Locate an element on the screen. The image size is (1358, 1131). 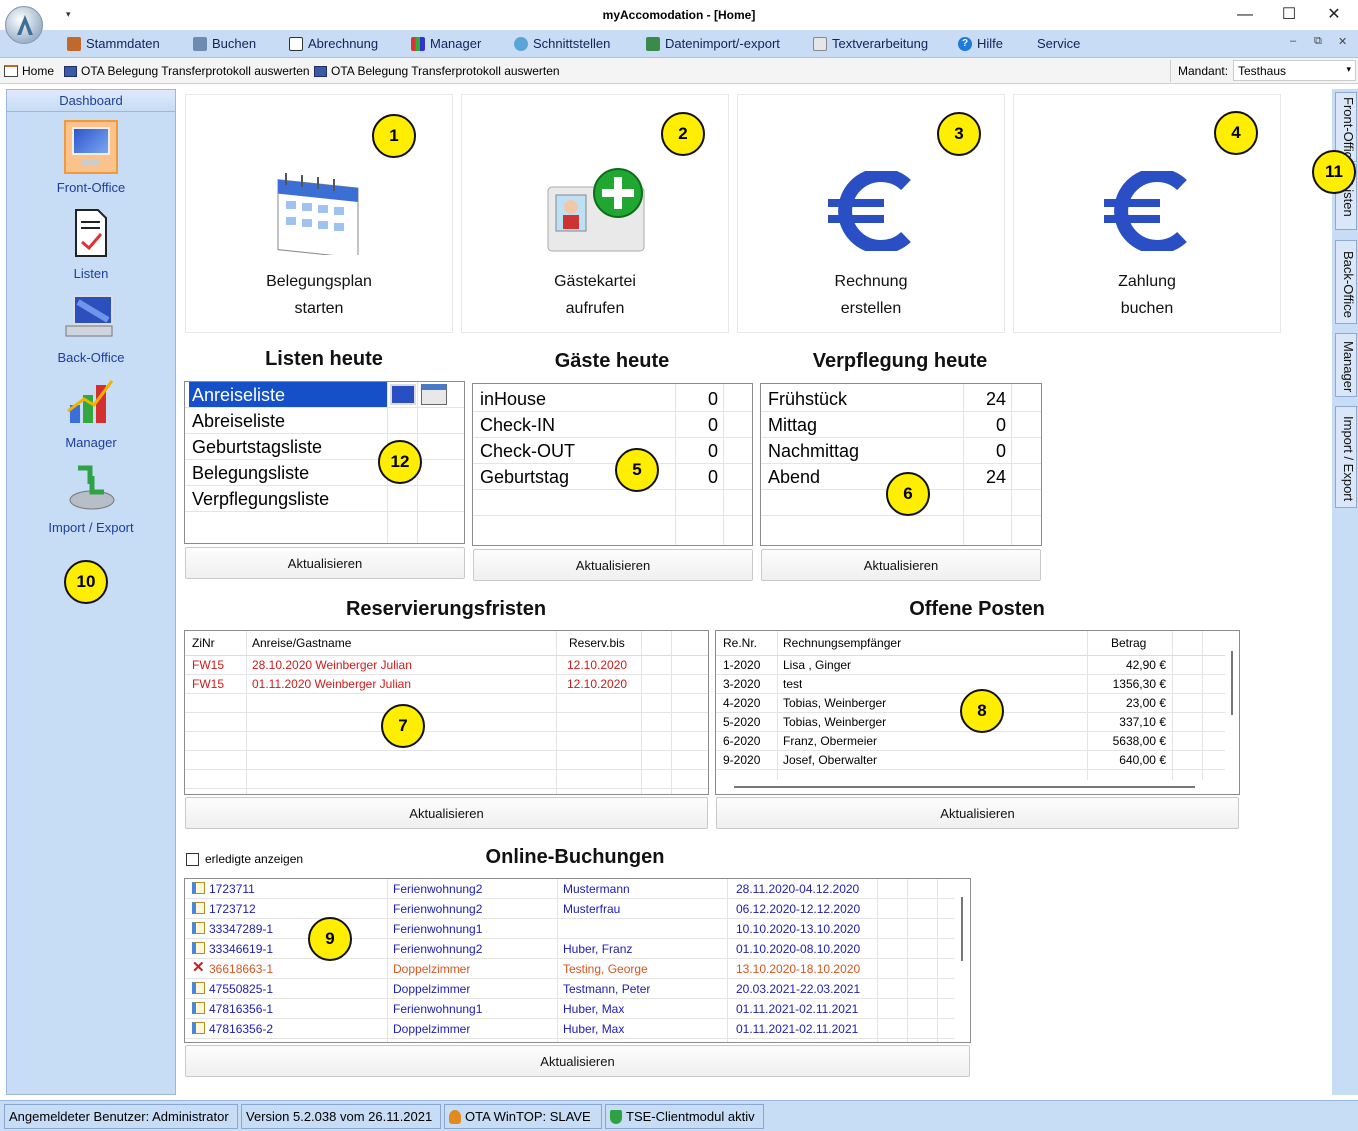
list-item: Geburtstagsliste is located at coordinates (324, 447).